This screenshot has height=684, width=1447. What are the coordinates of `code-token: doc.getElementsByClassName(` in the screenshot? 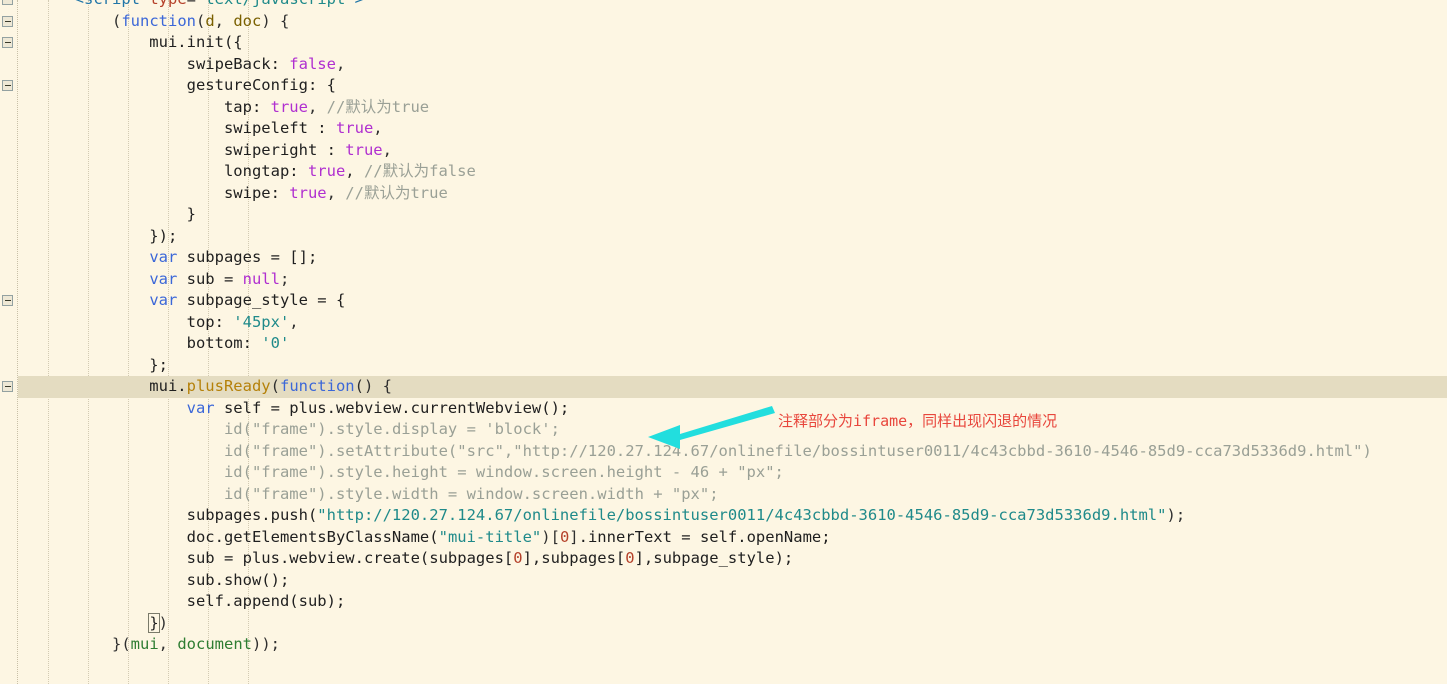 It's located at (219, 536).